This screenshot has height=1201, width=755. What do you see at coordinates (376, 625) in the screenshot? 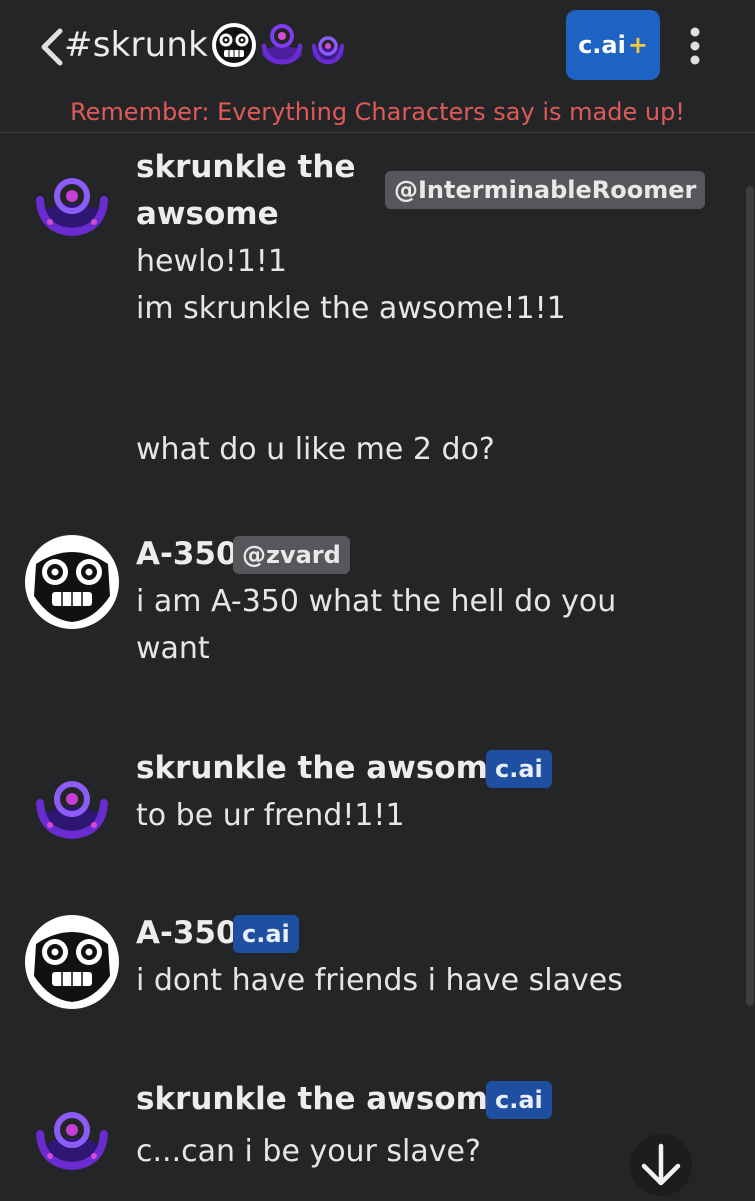
I see `message-text: i am A-350 what the hell do you want` at bounding box center [376, 625].